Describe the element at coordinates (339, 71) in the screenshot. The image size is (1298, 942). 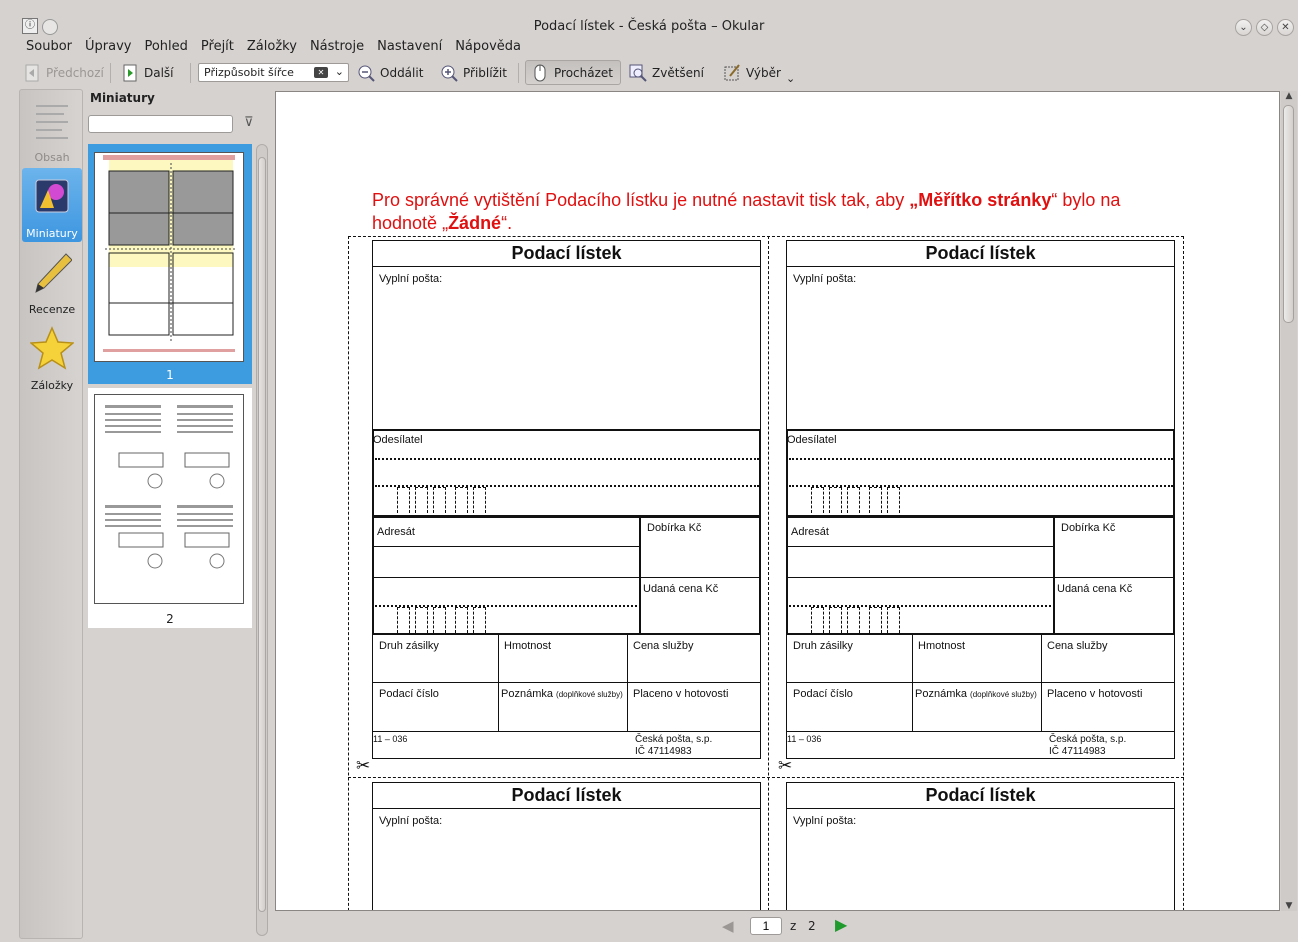
I see `chevron-down-icon: ⌄` at that location.